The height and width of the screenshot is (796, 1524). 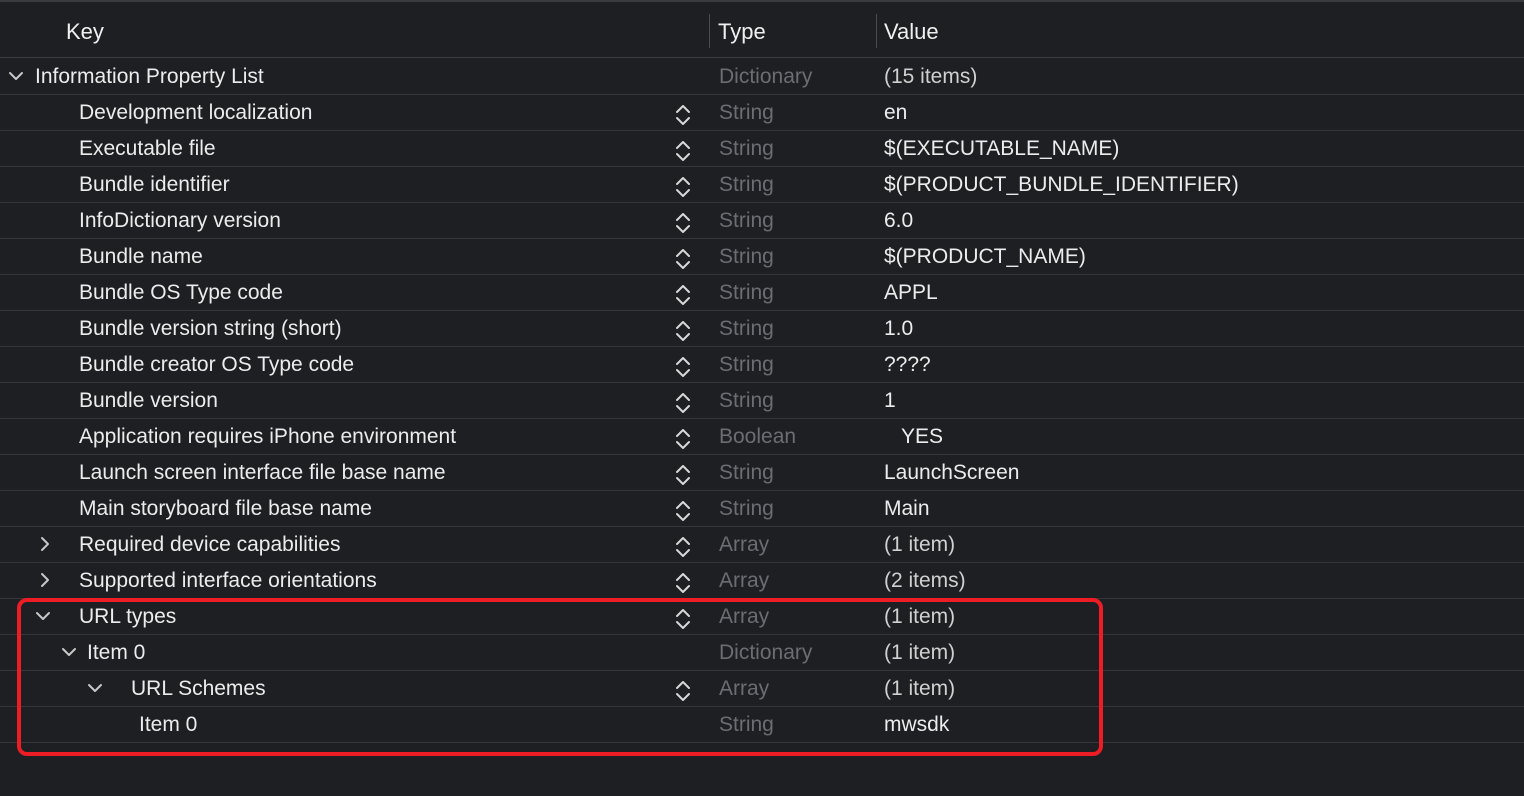 What do you see at coordinates (911, 29) in the screenshot?
I see `value-column-header: Value` at bounding box center [911, 29].